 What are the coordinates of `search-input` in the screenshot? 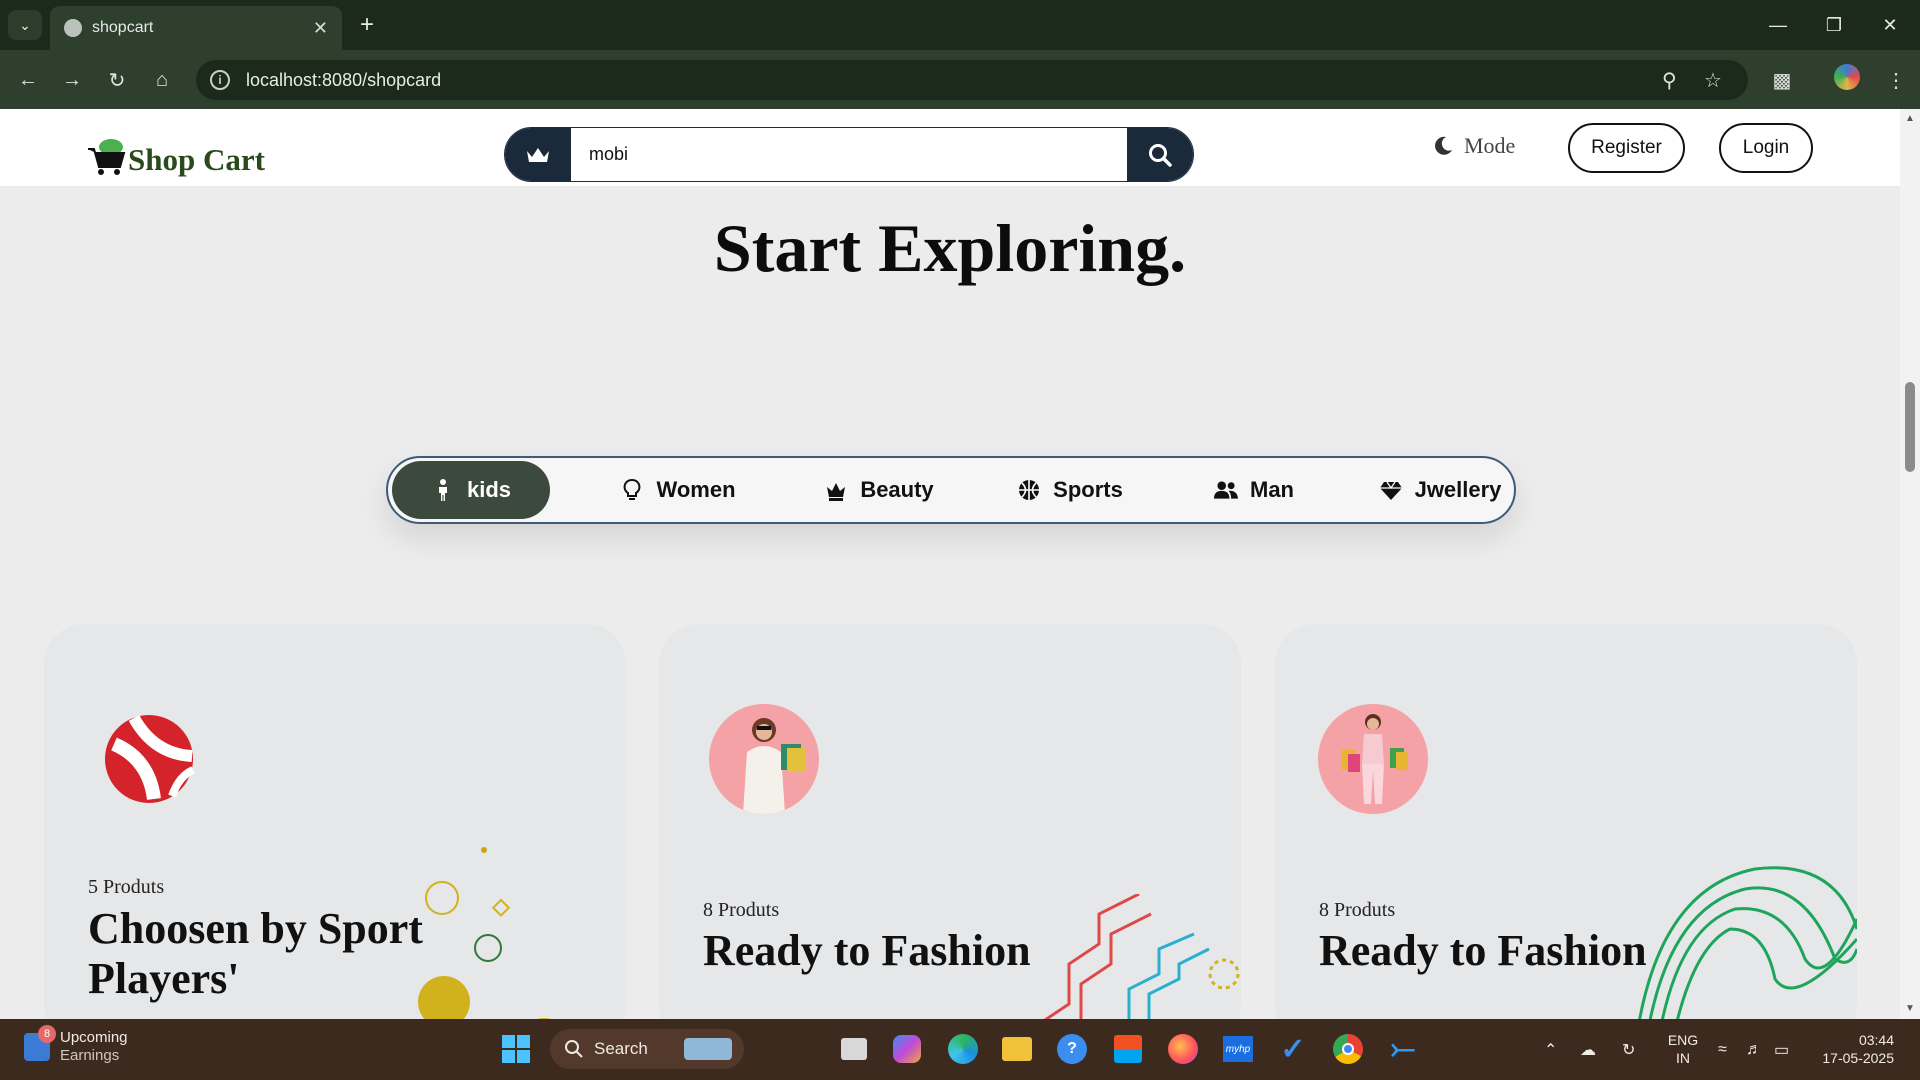 It's located at (849, 154).